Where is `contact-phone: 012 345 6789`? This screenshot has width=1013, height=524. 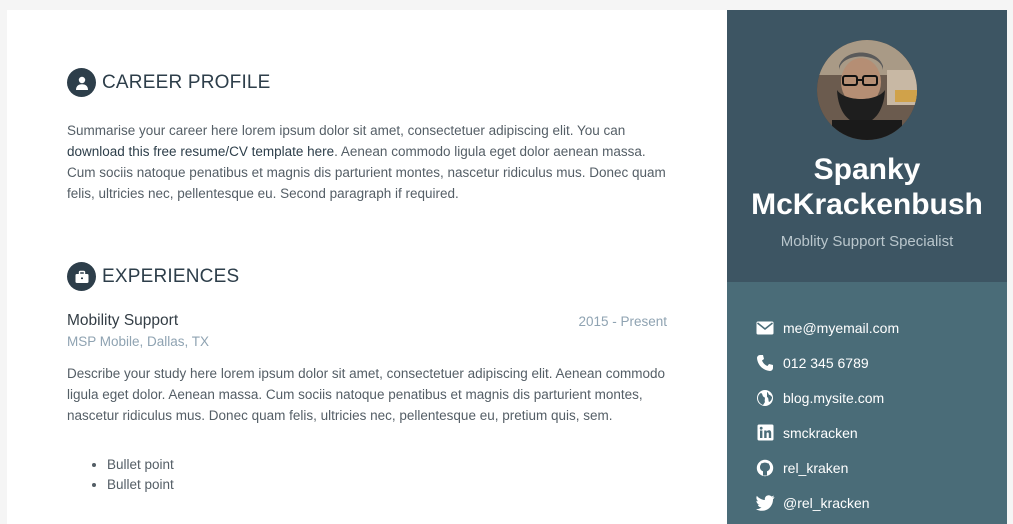
contact-phone: 012 345 6789 is located at coordinates (875, 362).